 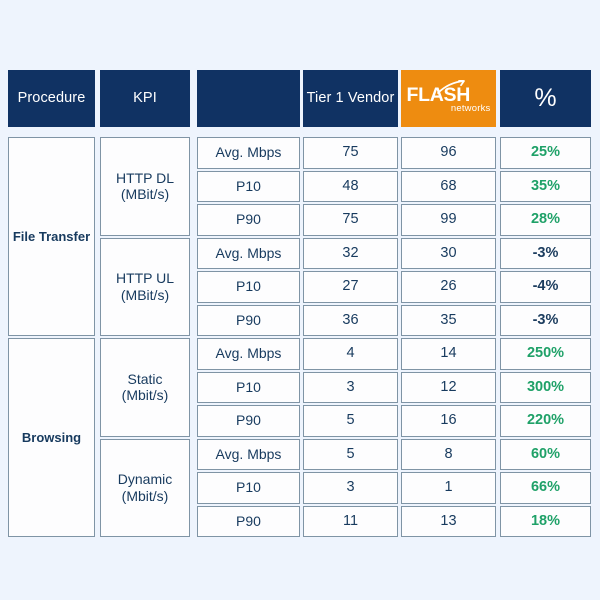 What do you see at coordinates (350, 521) in the screenshot?
I see `tier1-value-cell: 11` at bounding box center [350, 521].